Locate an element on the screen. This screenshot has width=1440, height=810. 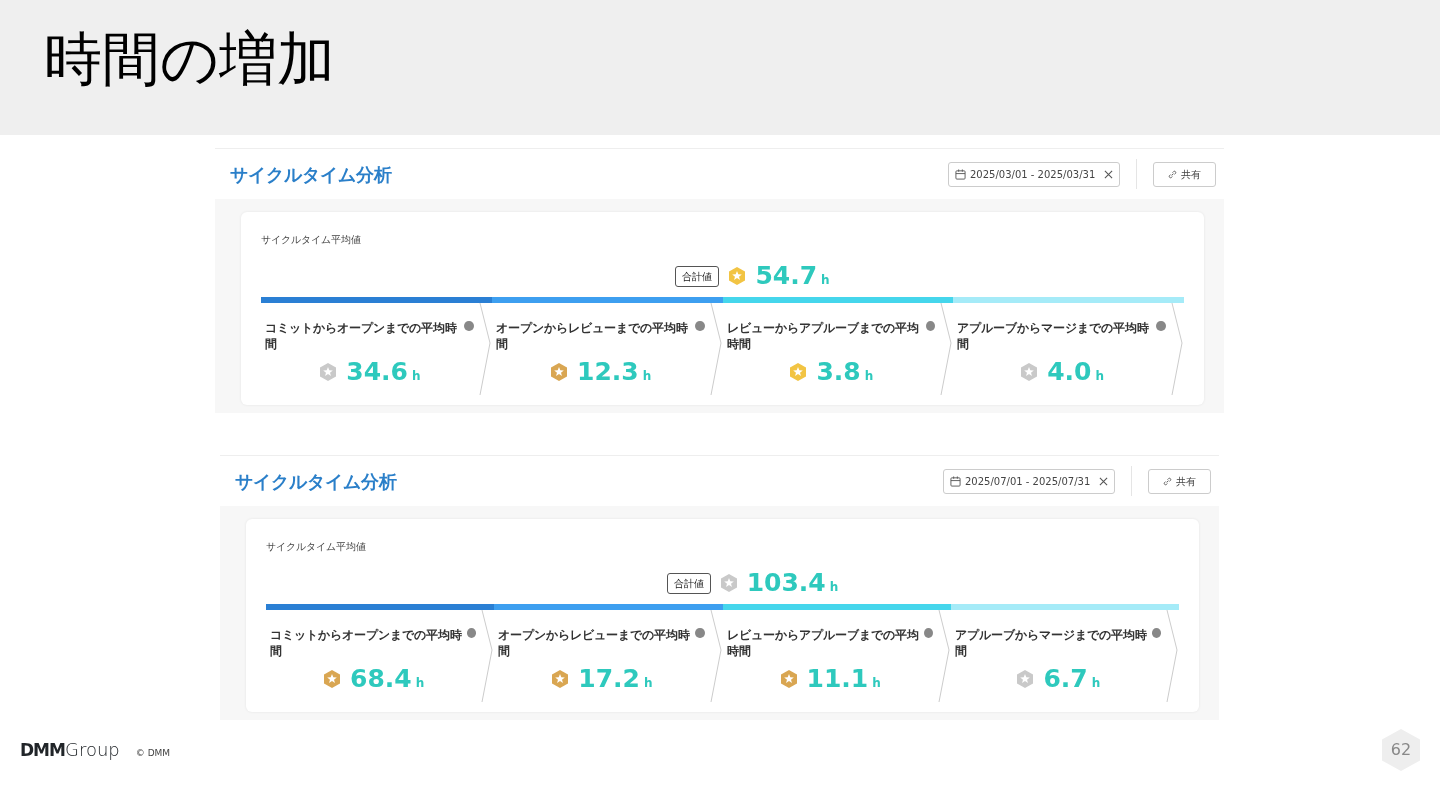
date-range-text: 2025/03/01 - 2025/03/31 is located at coordinates (1033, 174).